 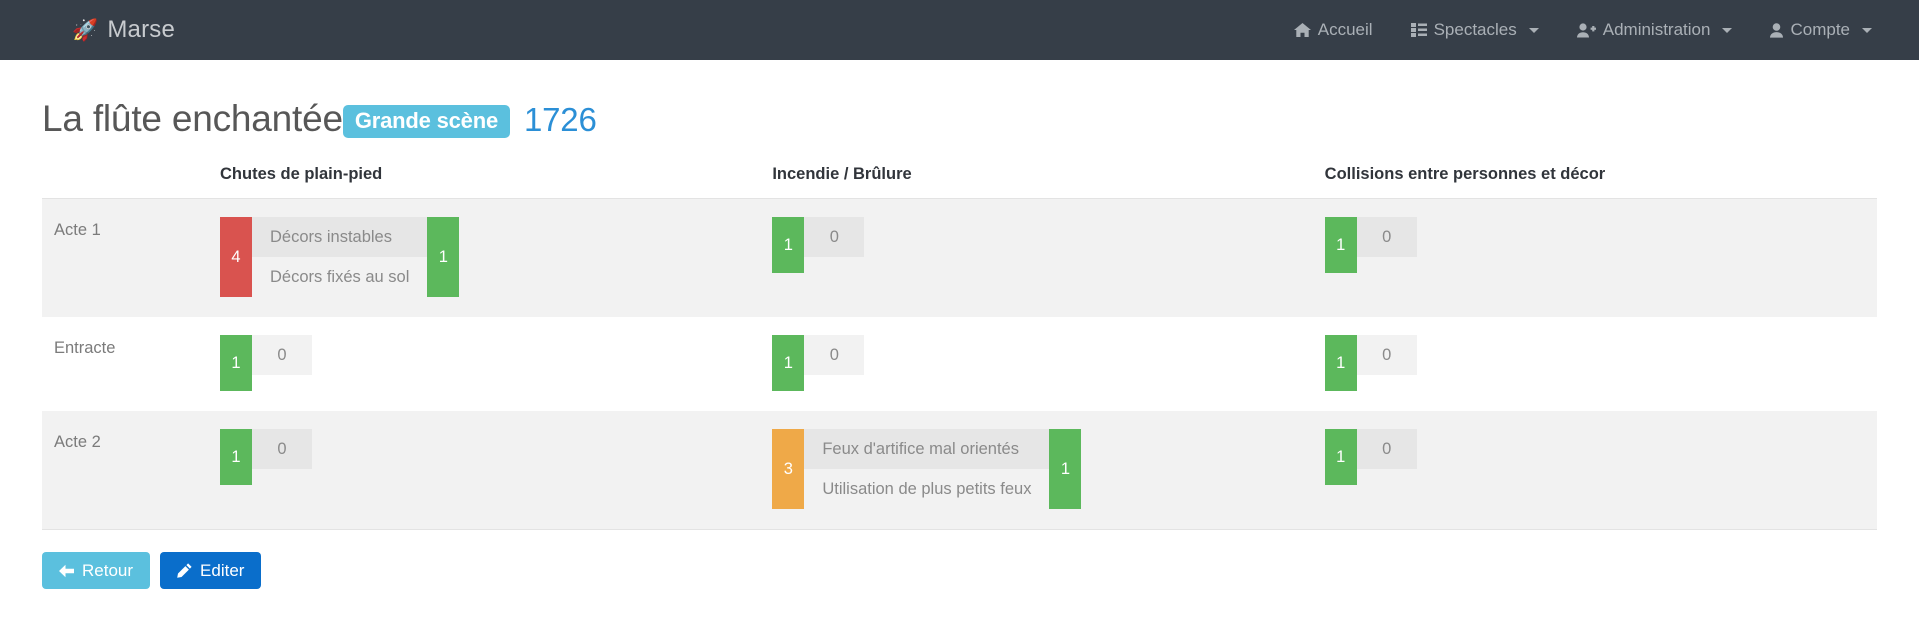 I want to click on action-buttons: Retour Editer, so click(x=959, y=571).